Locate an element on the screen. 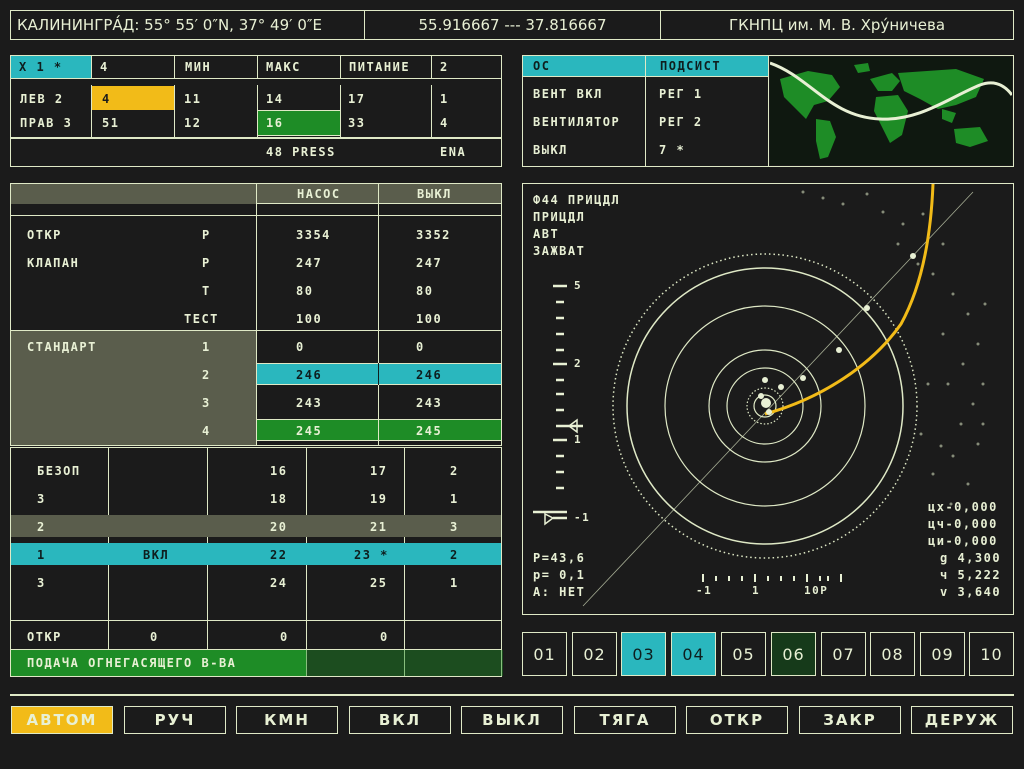 The width and height of the screenshot is (1024, 769). pump-header-off: ВЫКЛ is located at coordinates (440, 193).